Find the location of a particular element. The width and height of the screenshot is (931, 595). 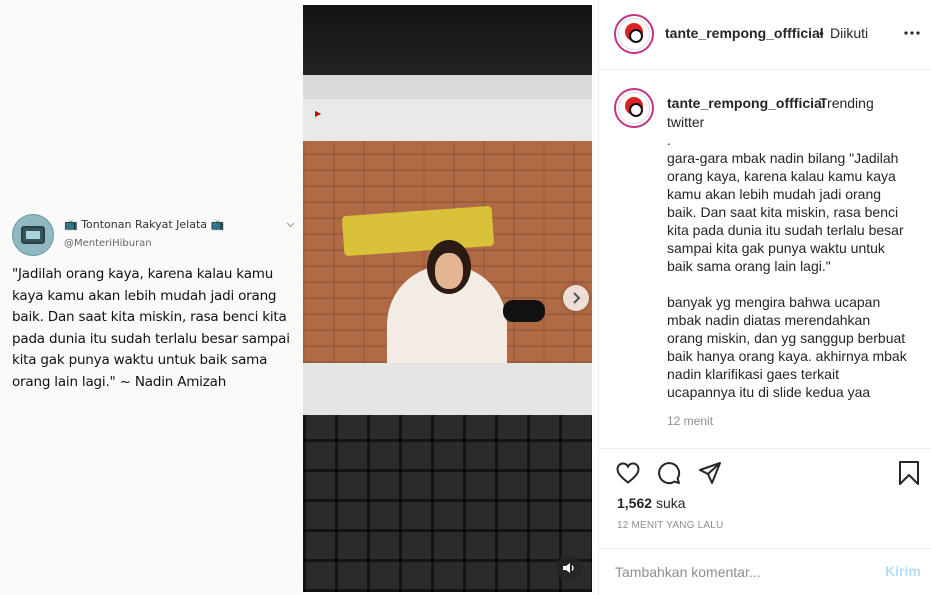

next-slide-button is located at coordinates (576, 298).